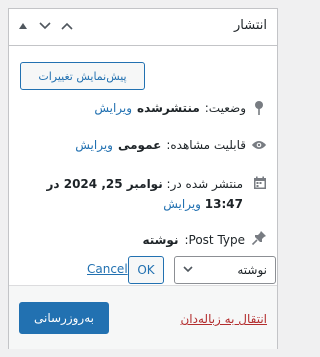 This screenshot has height=357, width=320. What do you see at coordinates (225, 108) in the screenshot?
I see `status-label: وضعیت:` at bounding box center [225, 108].